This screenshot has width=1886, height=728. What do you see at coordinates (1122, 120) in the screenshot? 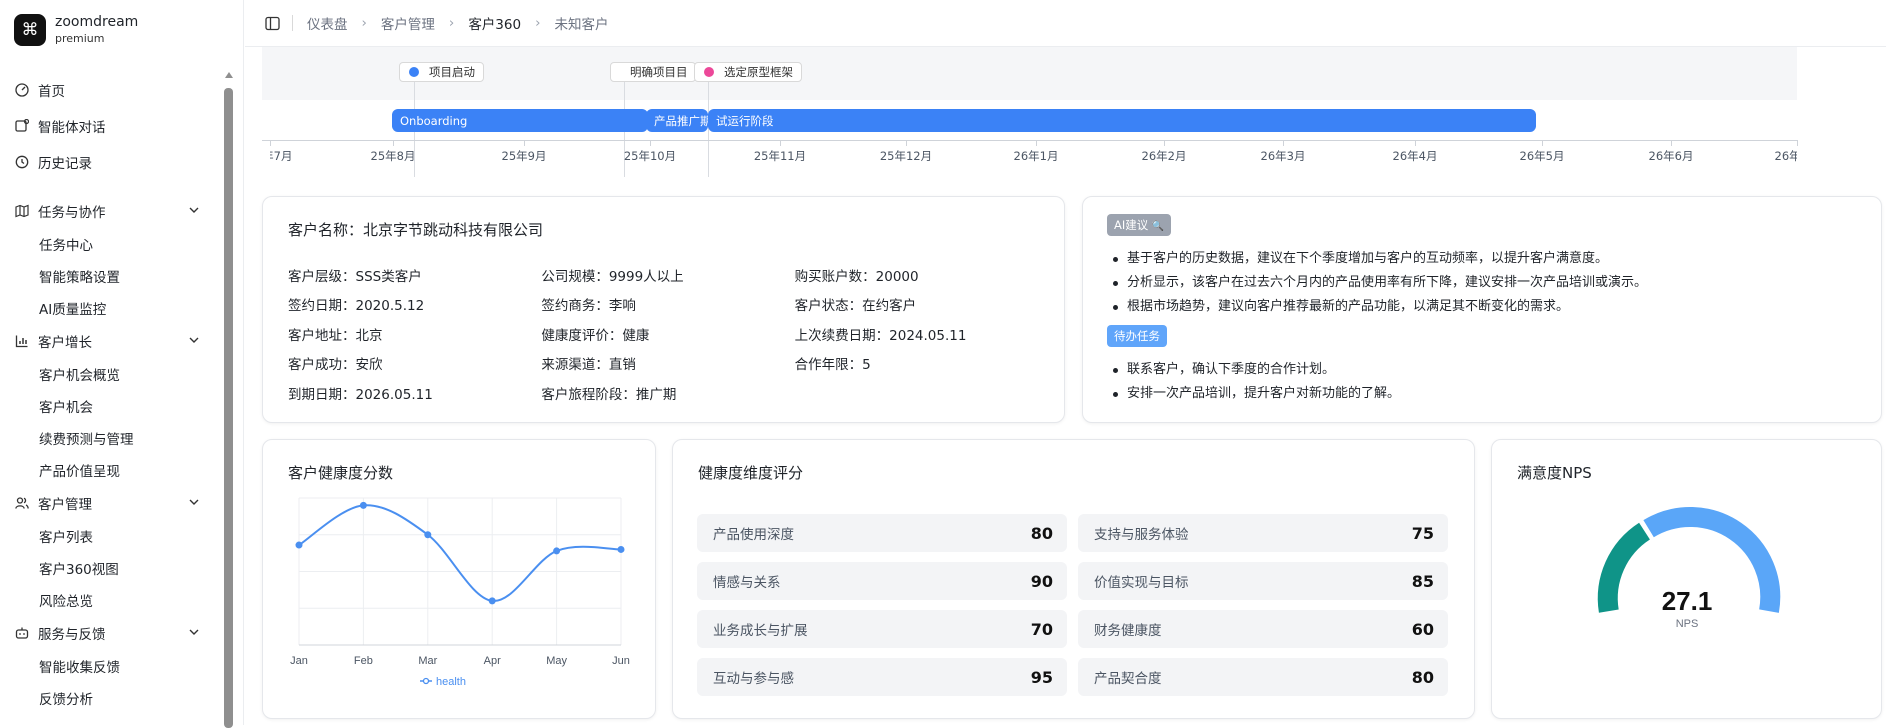
I see `phase-trial-run: 试运行阶段` at bounding box center [1122, 120].